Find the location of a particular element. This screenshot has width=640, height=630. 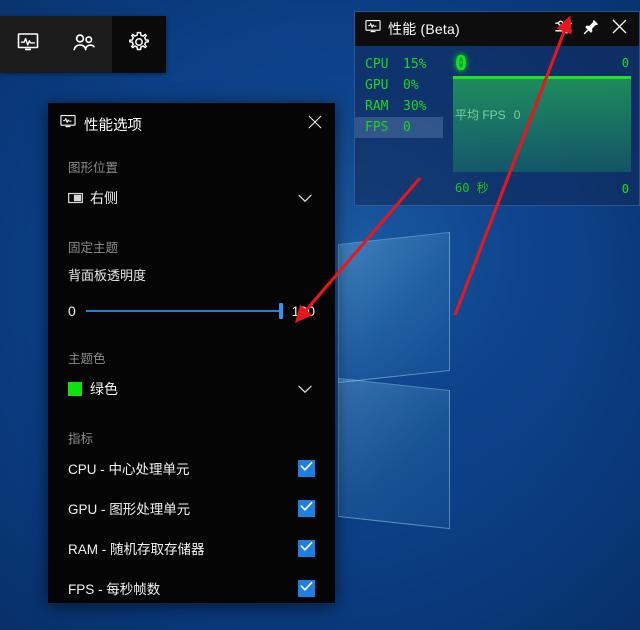

performance-icon is located at coordinates (28, 44).